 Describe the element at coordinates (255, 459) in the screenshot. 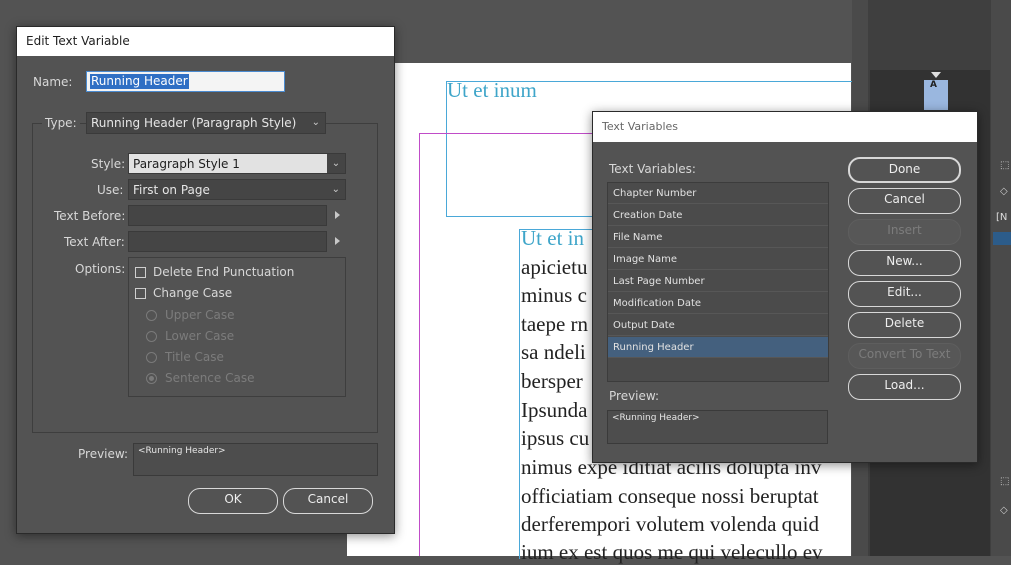

I see `preview-box: <Running Header>` at that location.